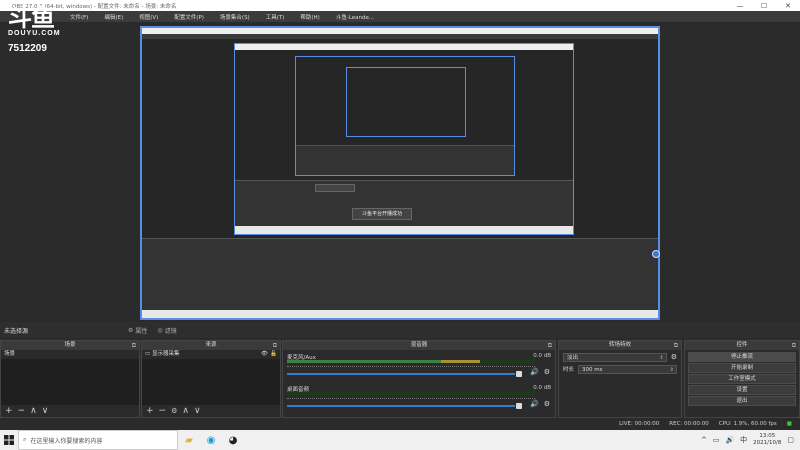 This screenshot has height=450, width=800. I want to click on ime-icon: 中, so click(743, 440).